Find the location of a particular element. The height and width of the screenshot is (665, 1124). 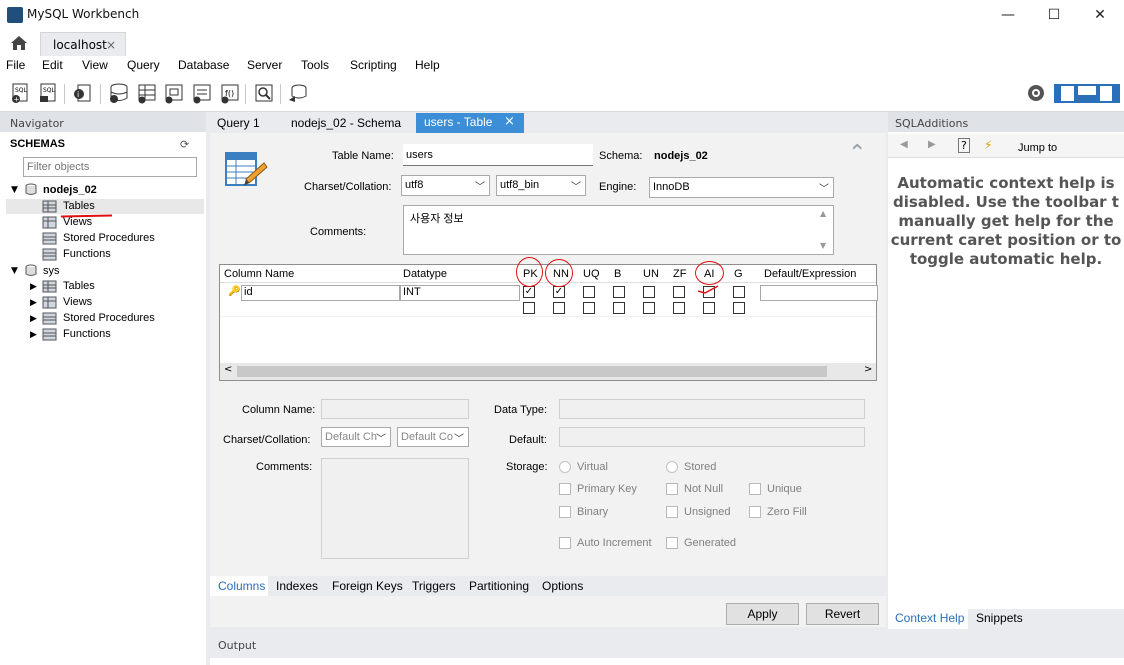

ai-checkbox-new is located at coordinates (709, 308).